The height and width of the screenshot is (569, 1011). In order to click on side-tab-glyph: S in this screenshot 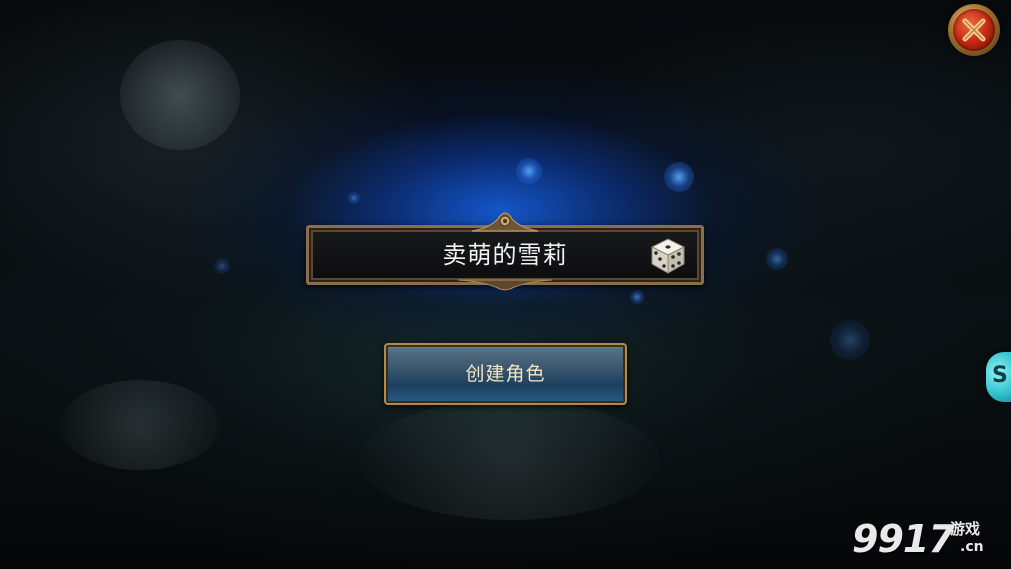, I will do `click(1000, 375)`.